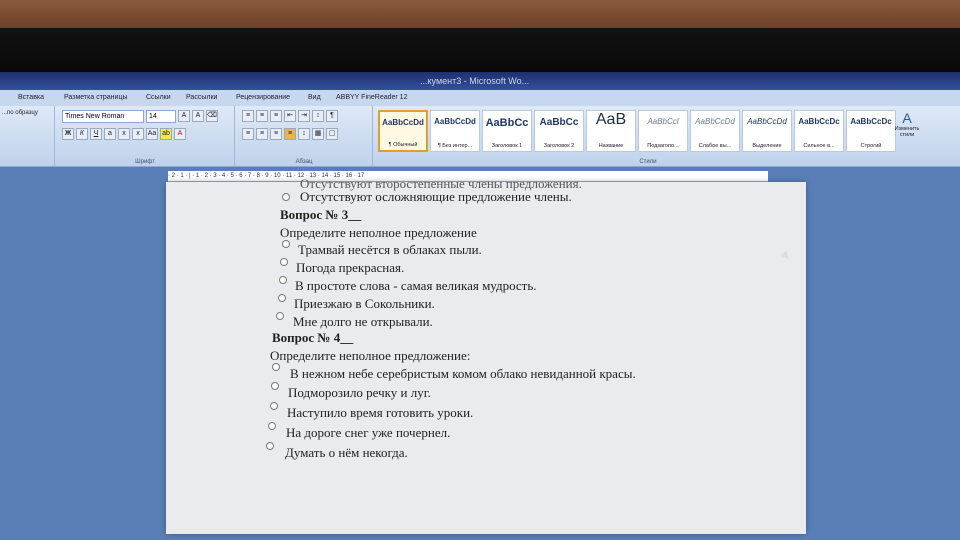 Image resolution: width=960 pixels, height=540 pixels. I want to click on format-painter-button: ...по образцу, so click(20, 113).